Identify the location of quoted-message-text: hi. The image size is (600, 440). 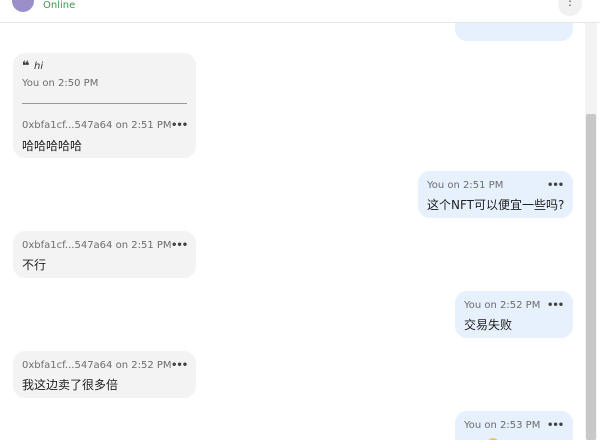
(39, 66).